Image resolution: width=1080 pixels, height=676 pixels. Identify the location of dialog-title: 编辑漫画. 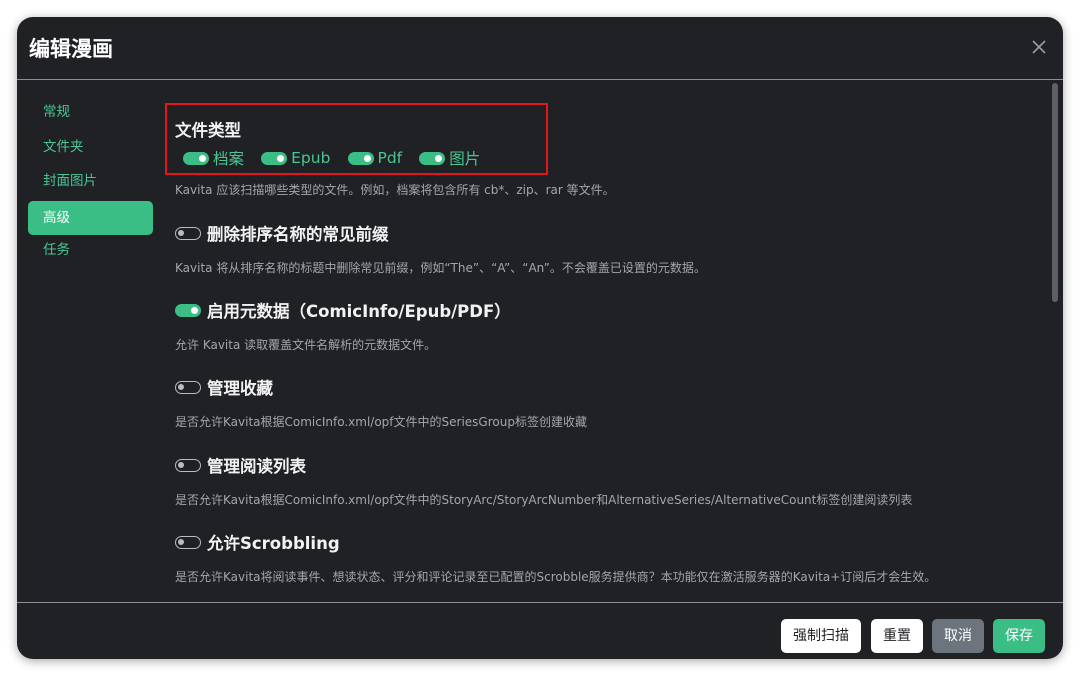
(71, 49).